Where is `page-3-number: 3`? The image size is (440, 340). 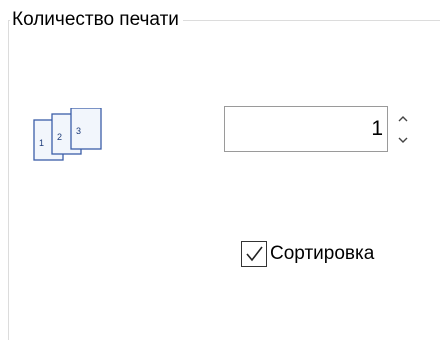 page-3-number: 3 is located at coordinates (78, 131).